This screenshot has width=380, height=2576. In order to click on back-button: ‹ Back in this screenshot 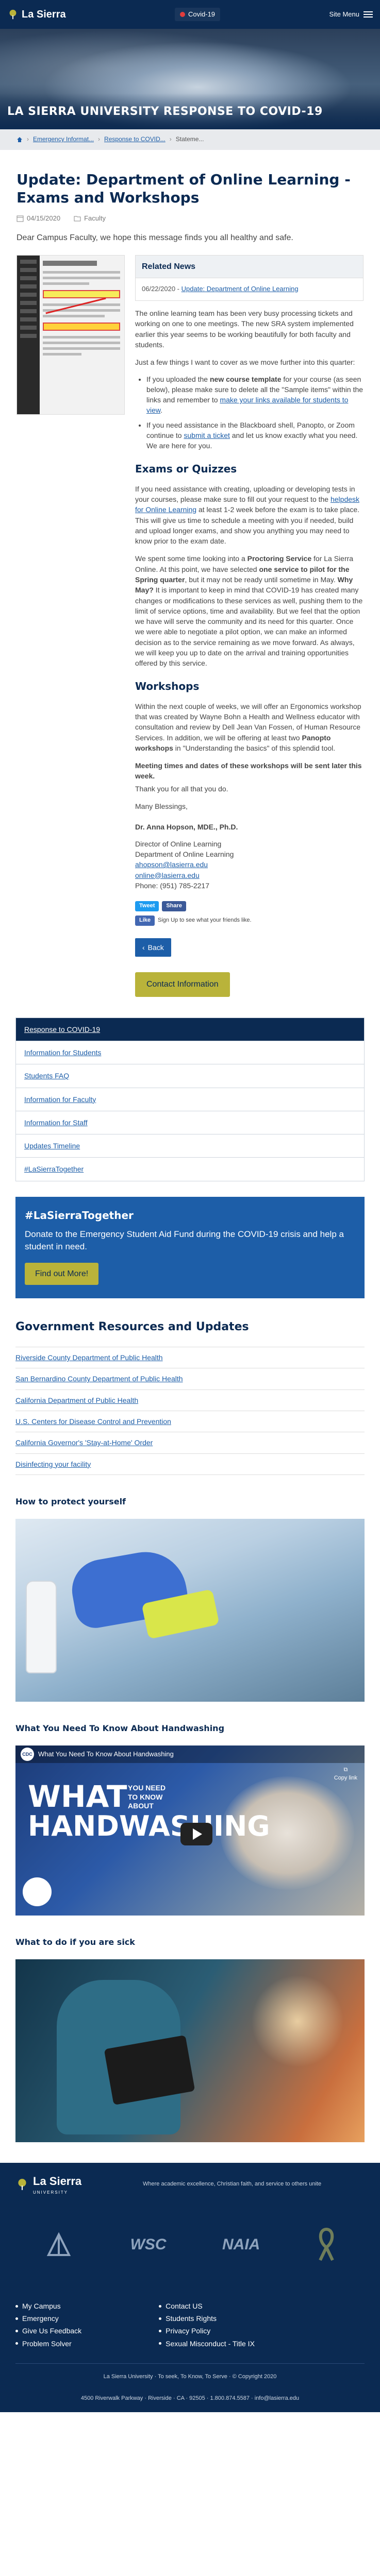, I will do `click(153, 947)`.